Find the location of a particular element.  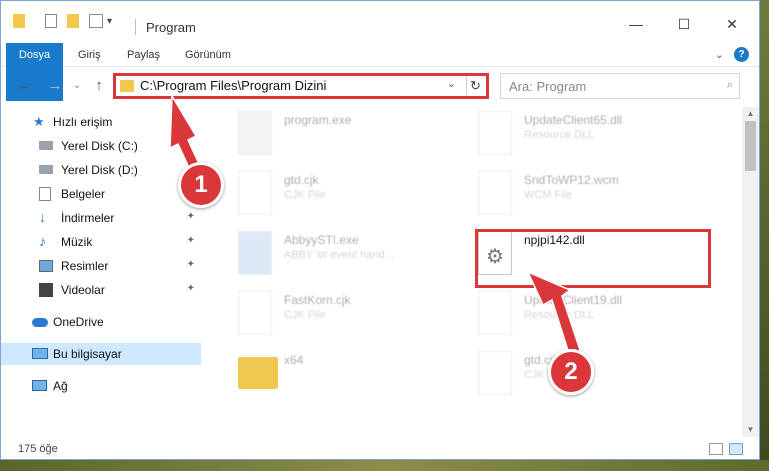

desktop-background-bottom is located at coordinates (384, 465).